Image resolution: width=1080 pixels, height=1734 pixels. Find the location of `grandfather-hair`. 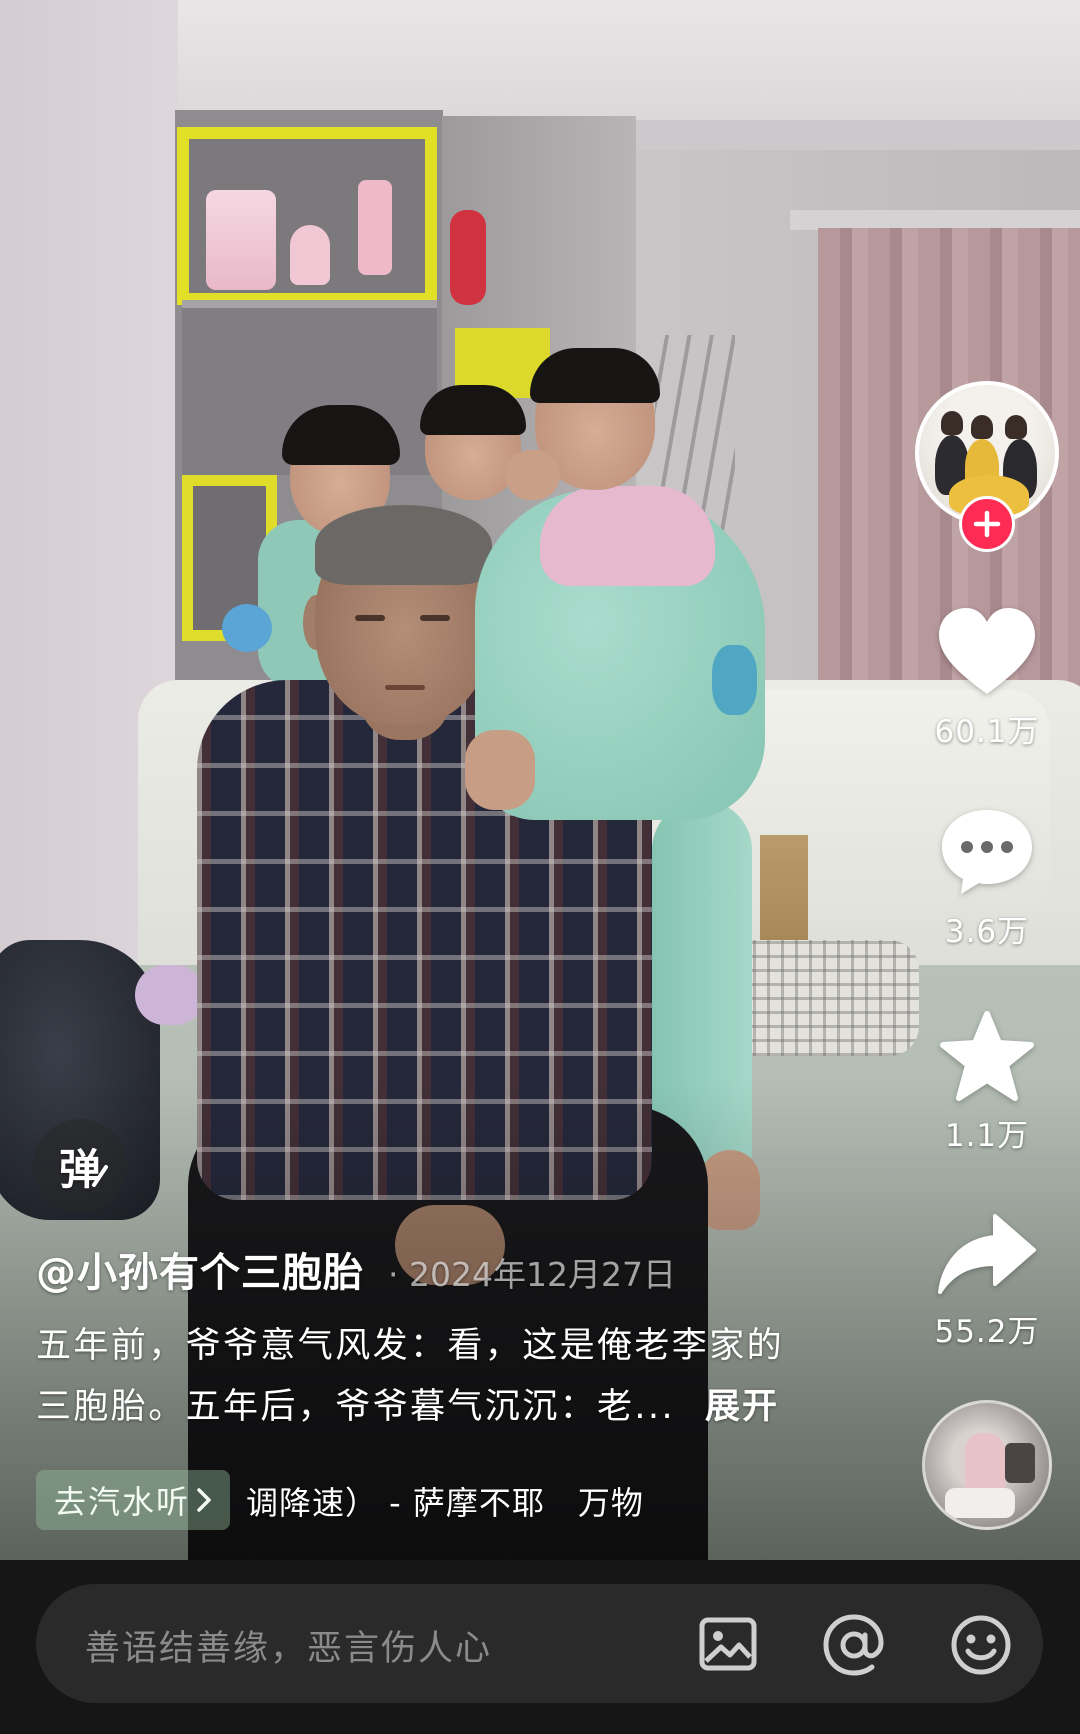

grandfather-hair is located at coordinates (403, 545).